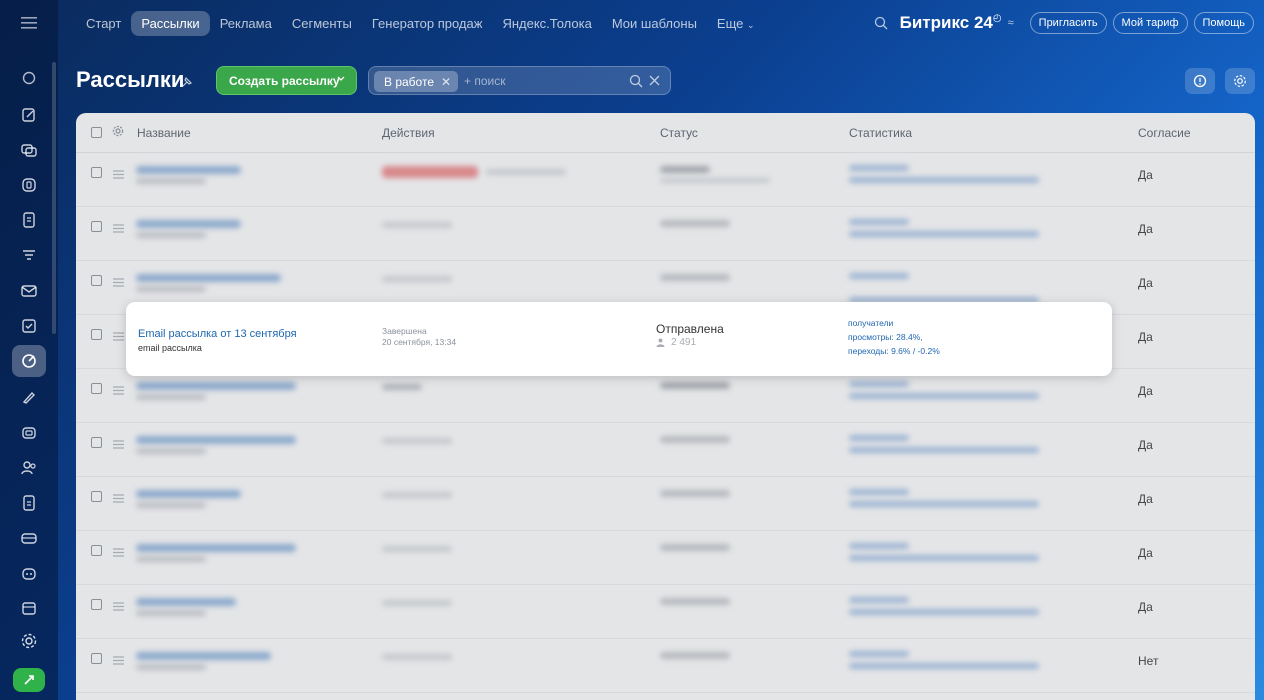  I want to click on rail-item-start, so click(29, 78).